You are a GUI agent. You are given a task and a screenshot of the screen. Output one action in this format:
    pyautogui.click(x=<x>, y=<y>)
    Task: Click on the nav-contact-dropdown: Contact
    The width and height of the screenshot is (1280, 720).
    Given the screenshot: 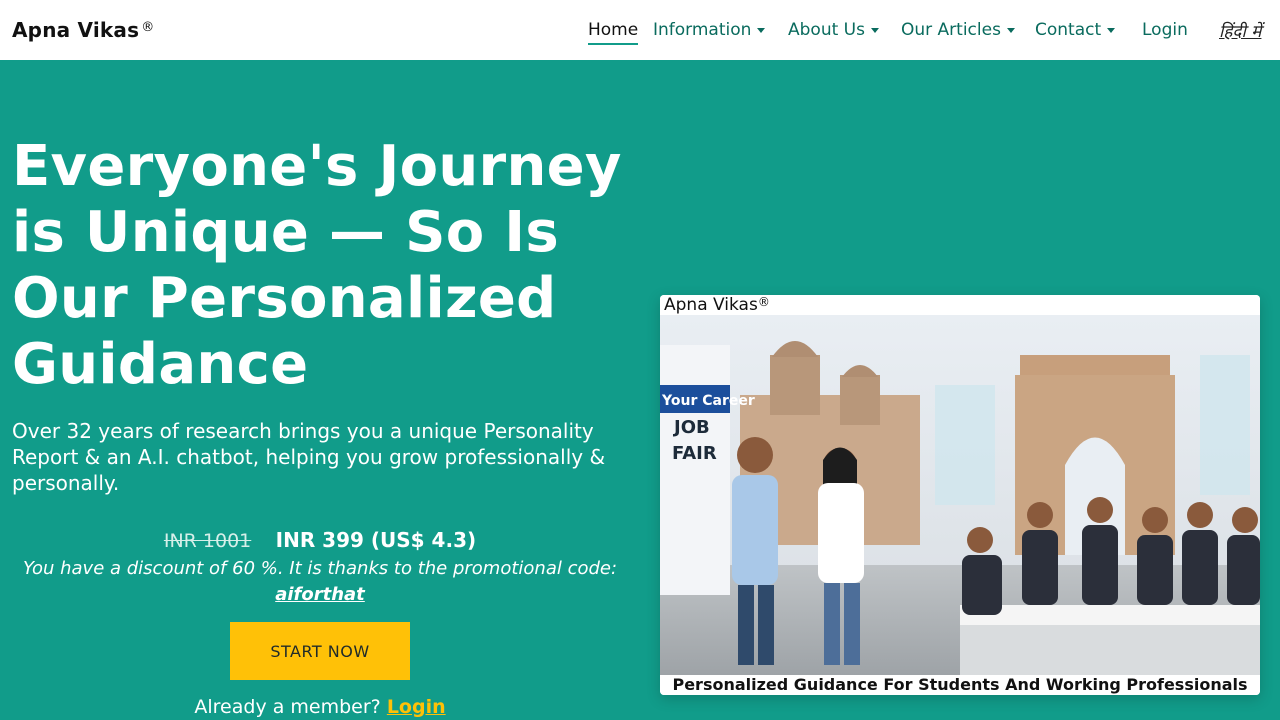 What is the action you would take?
    pyautogui.click(x=1075, y=30)
    